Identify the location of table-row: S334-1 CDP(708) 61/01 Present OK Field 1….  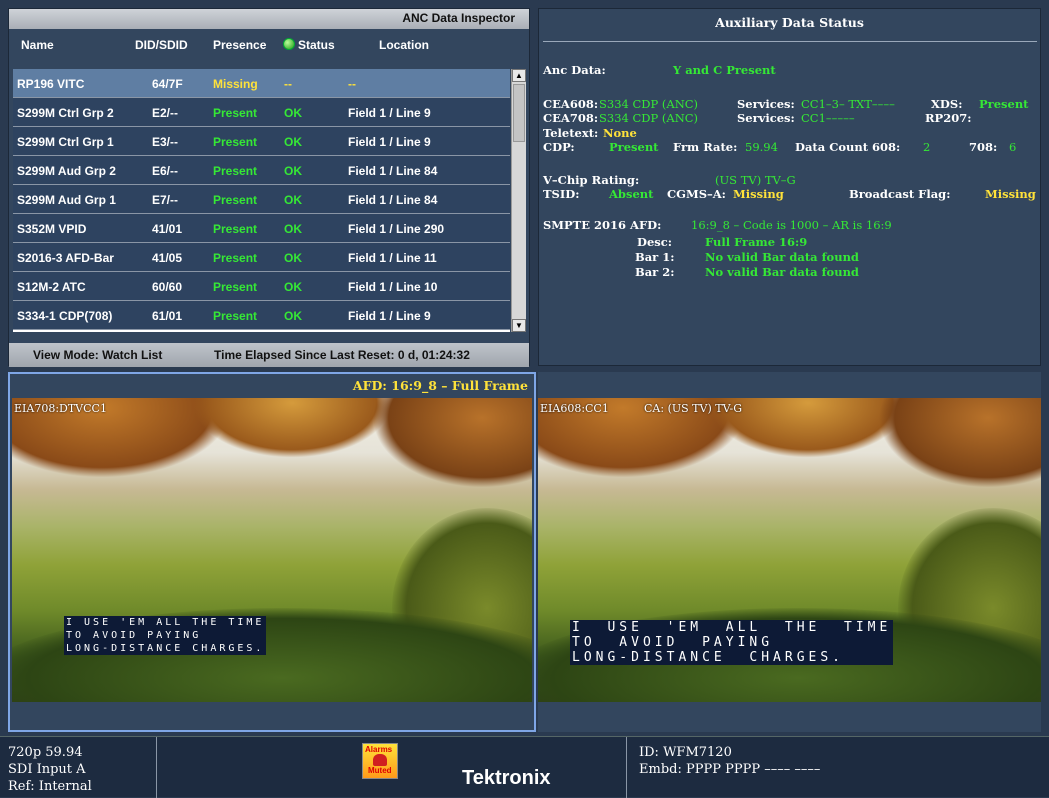
(261, 315).